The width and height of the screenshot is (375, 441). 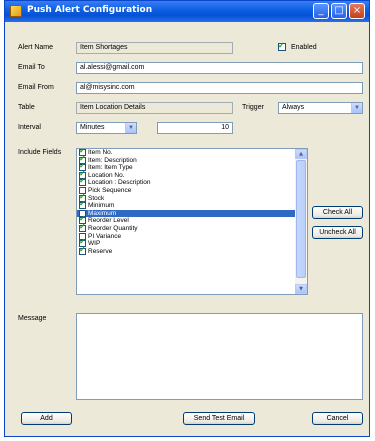 What do you see at coordinates (110, 191) in the screenshot?
I see `field-label: Pick Sequence` at bounding box center [110, 191].